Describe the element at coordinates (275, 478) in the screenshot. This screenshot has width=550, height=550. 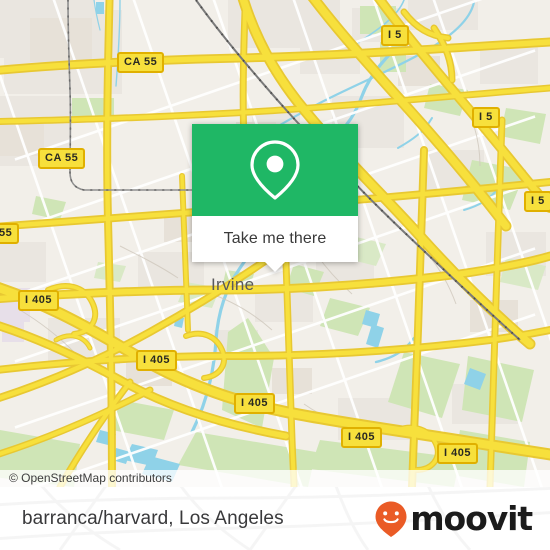
I see `osm-attribution: © OpenStreetMap contributors` at that location.